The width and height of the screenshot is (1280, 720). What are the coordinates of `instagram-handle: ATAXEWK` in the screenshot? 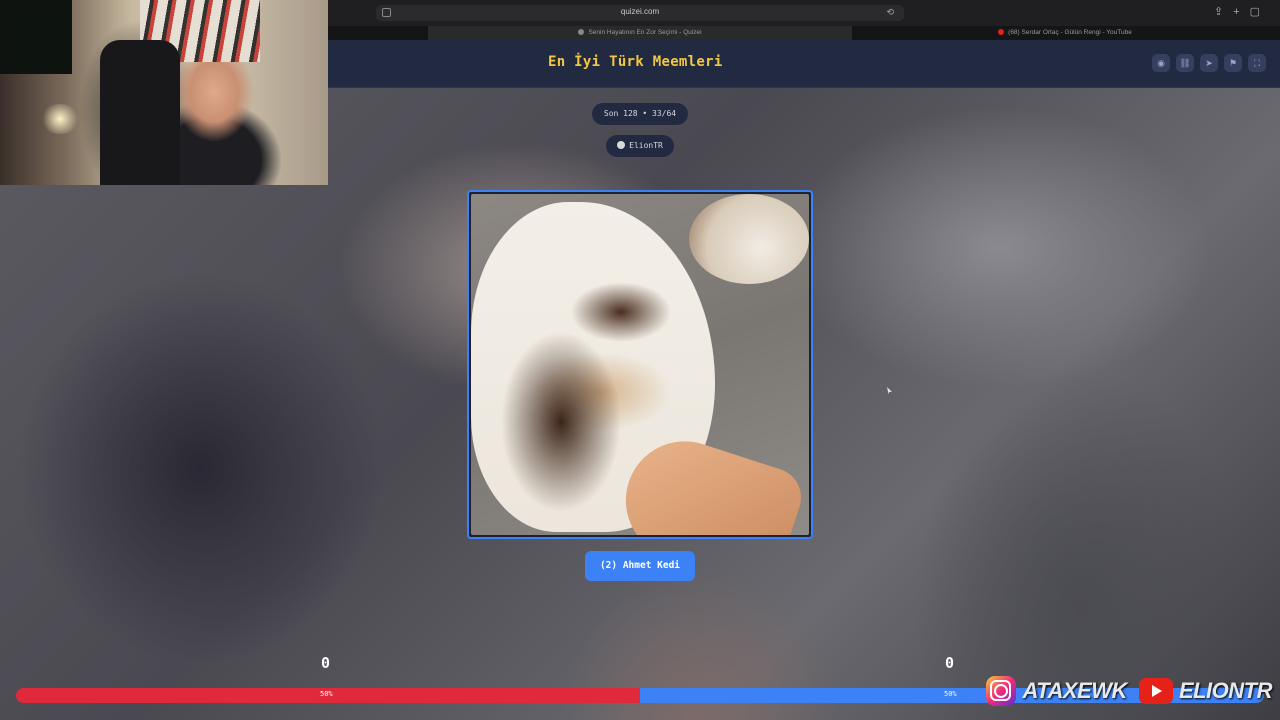 It's located at (1056, 691).